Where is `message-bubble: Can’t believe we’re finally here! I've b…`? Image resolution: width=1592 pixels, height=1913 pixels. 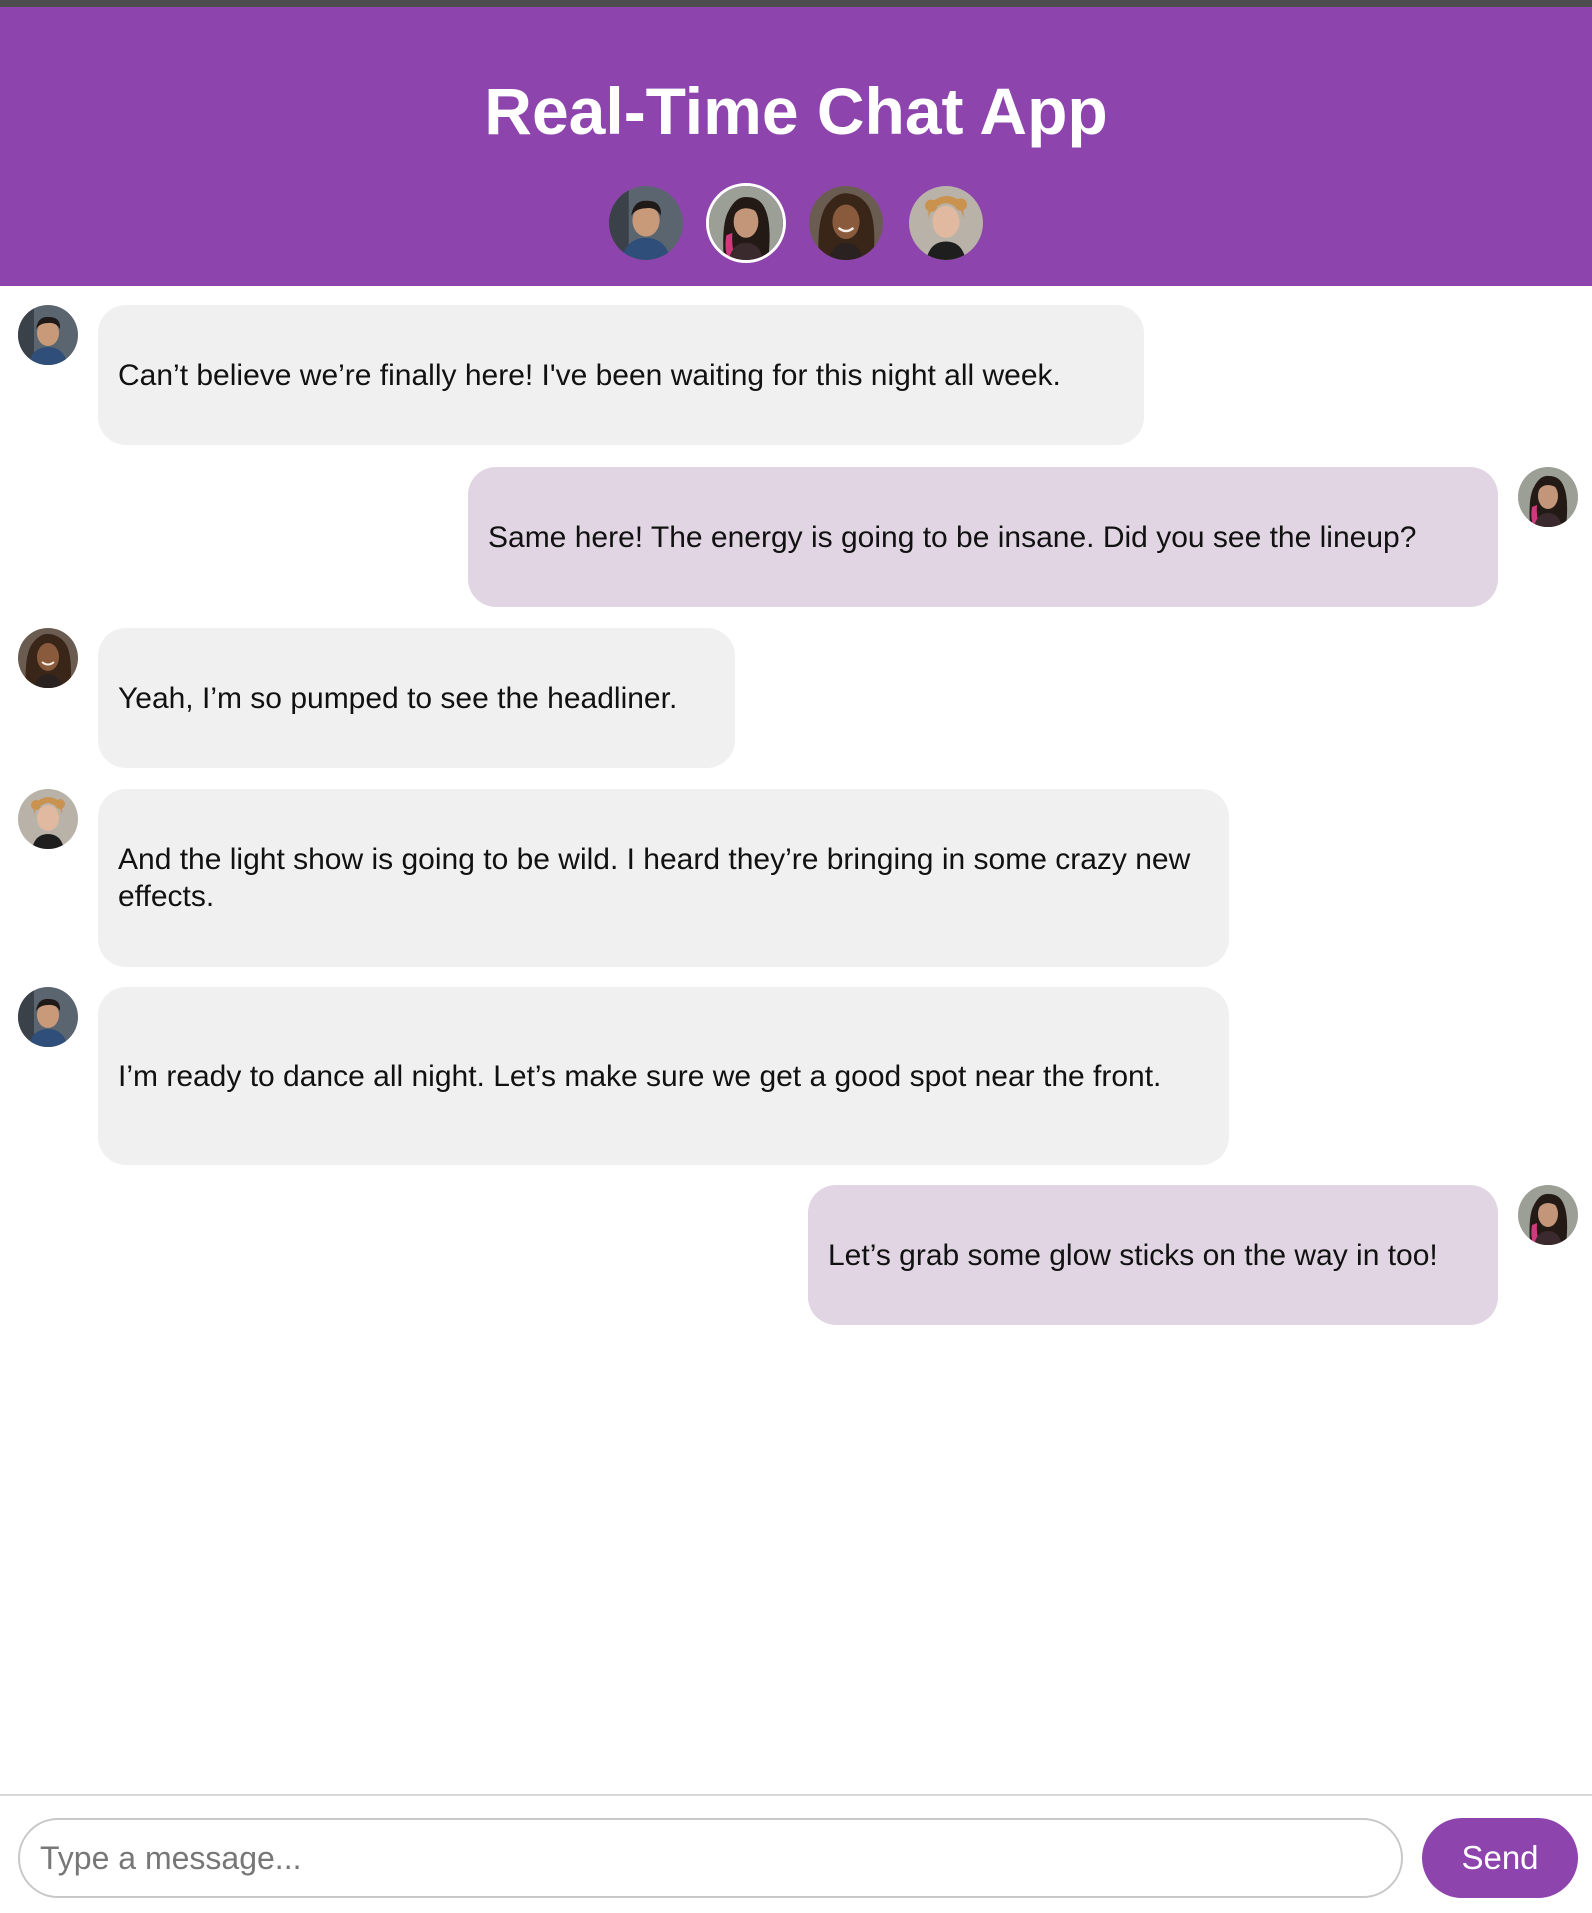 message-bubble: Can’t believe we’re finally here! I've b… is located at coordinates (621, 375).